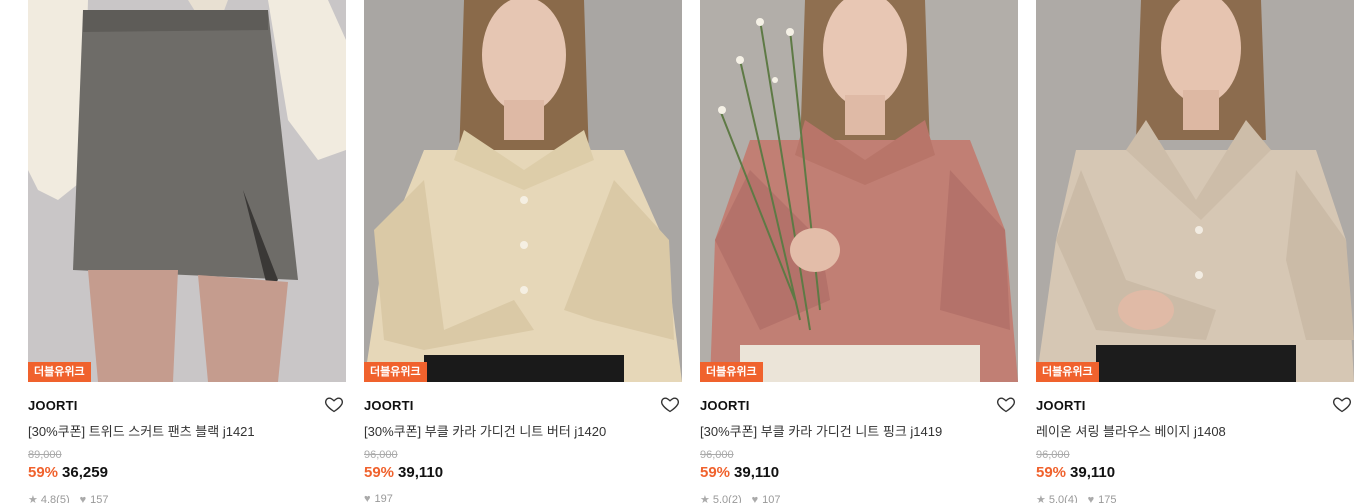 Image resolution: width=1368 pixels, height=503 pixels. What do you see at coordinates (99, 498) in the screenshot?
I see `like-count: 157` at bounding box center [99, 498].